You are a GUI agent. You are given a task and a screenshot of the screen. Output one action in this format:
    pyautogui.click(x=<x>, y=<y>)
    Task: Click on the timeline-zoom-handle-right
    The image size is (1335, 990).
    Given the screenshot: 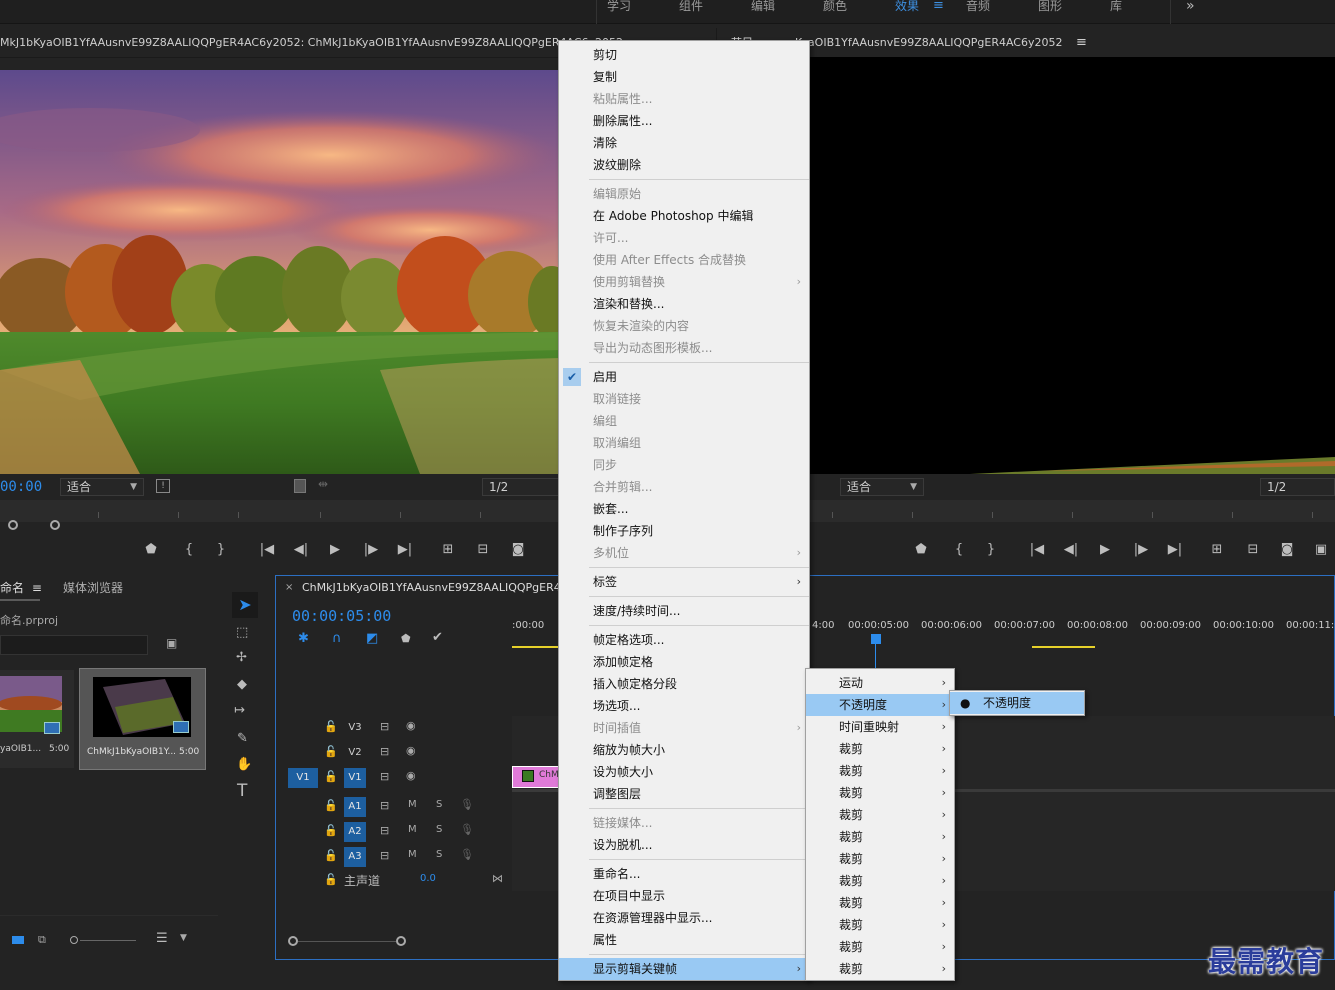 What is the action you would take?
    pyautogui.click(x=401, y=941)
    